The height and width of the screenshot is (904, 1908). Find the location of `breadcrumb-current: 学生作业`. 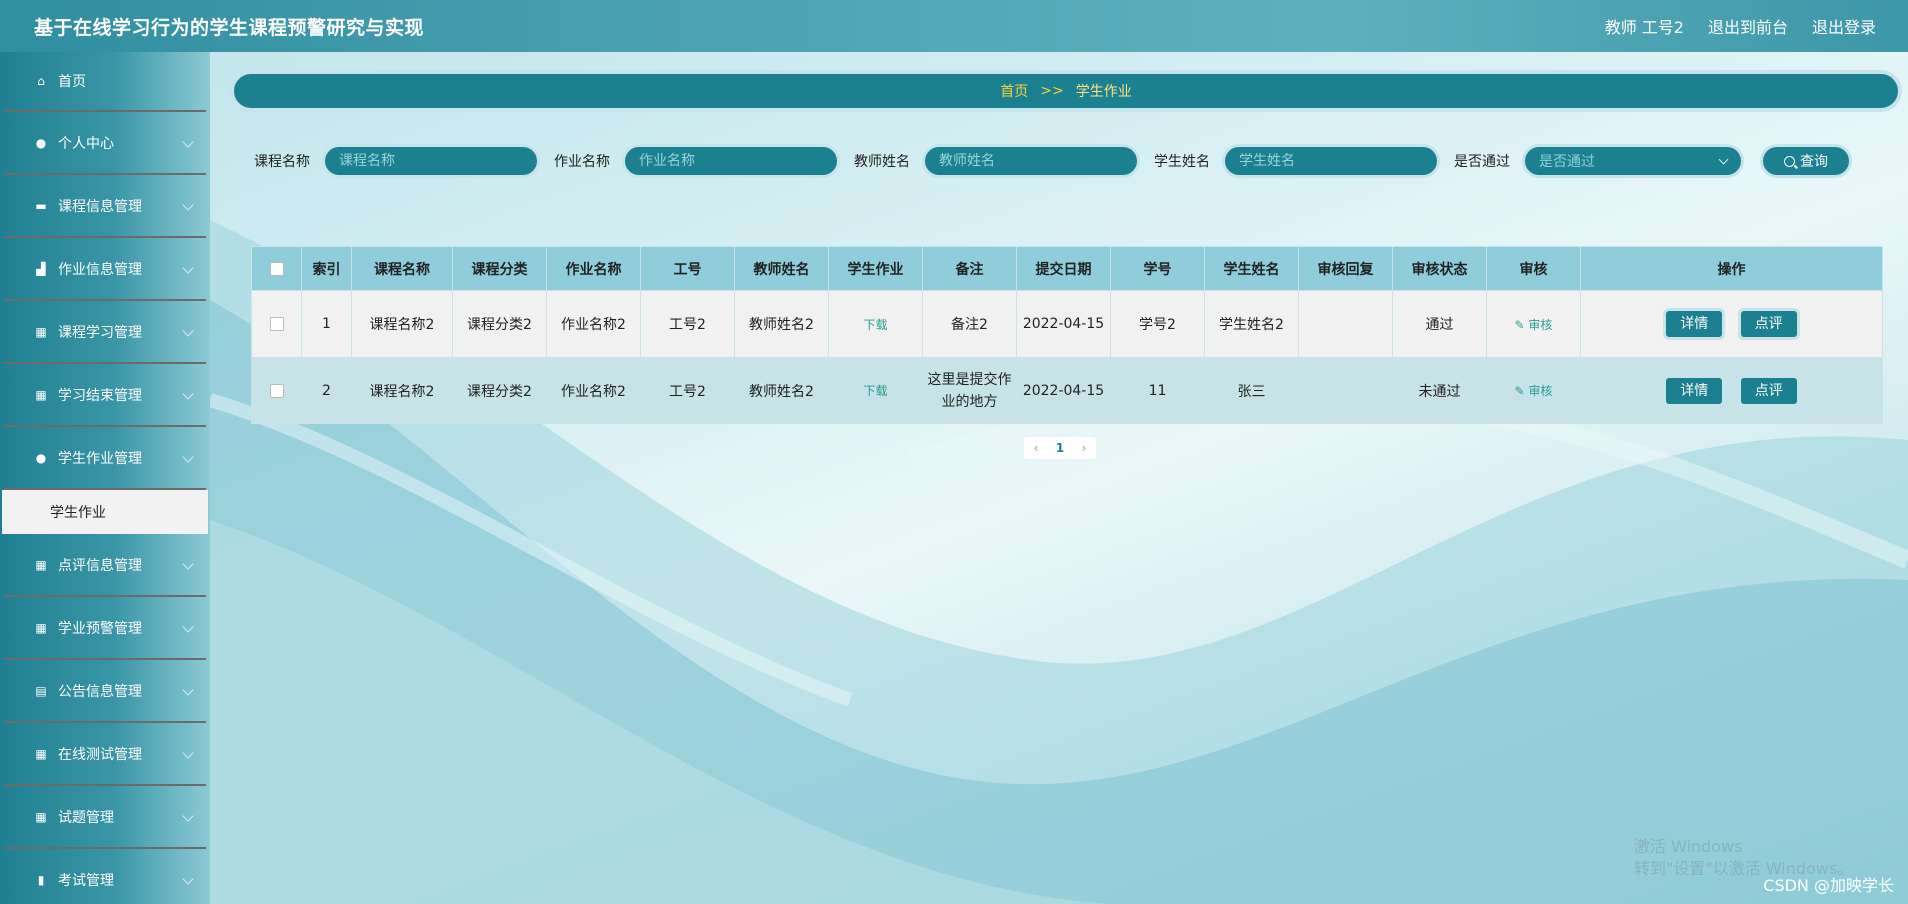

breadcrumb-current: 学生作业 is located at coordinates (1103, 92).